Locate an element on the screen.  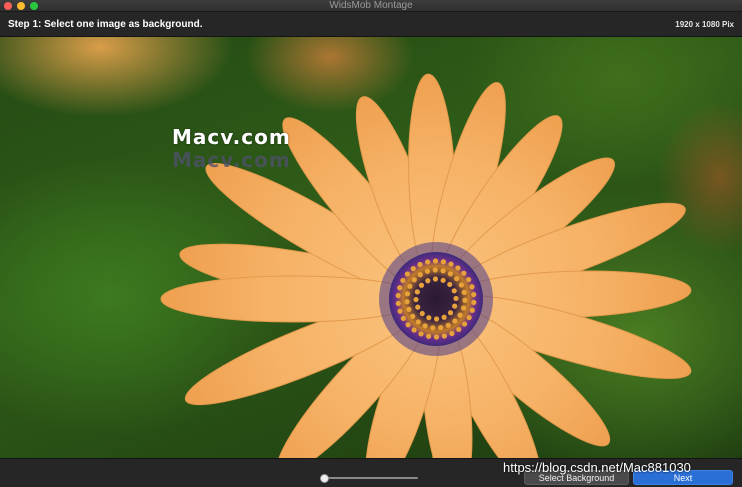
watermark-text-shadow: Macv.com is located at coordinates (231, 160).